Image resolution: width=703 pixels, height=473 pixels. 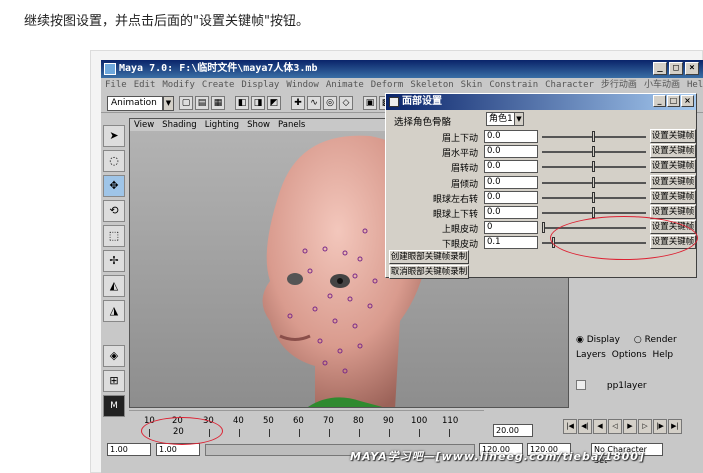 What do you see at coordinates (166, 21) in the screenshot?
I see `tutorial-caption: 继续按图设置，并点击后面的"设置关键帧"按钮。` at bounding box center [166, 21].